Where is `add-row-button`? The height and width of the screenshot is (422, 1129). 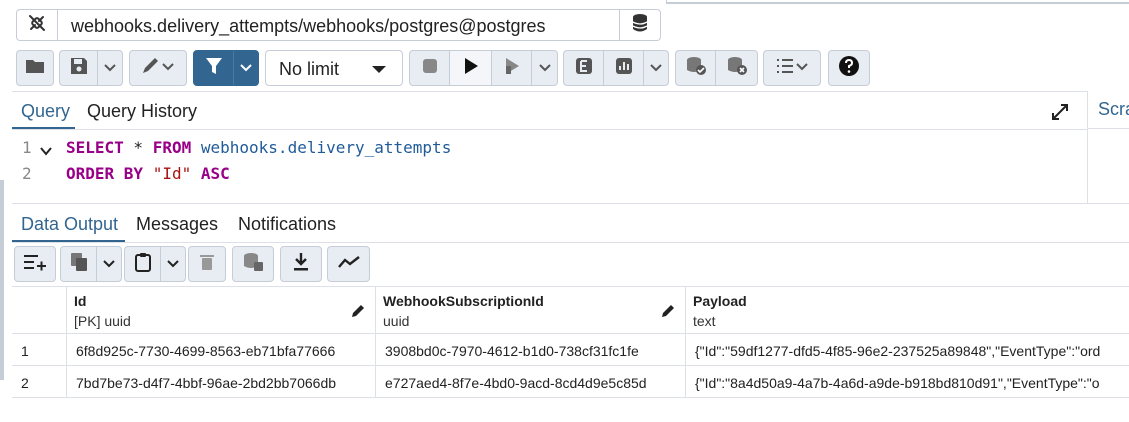
add-row-button is located at coordinates (35, 264).